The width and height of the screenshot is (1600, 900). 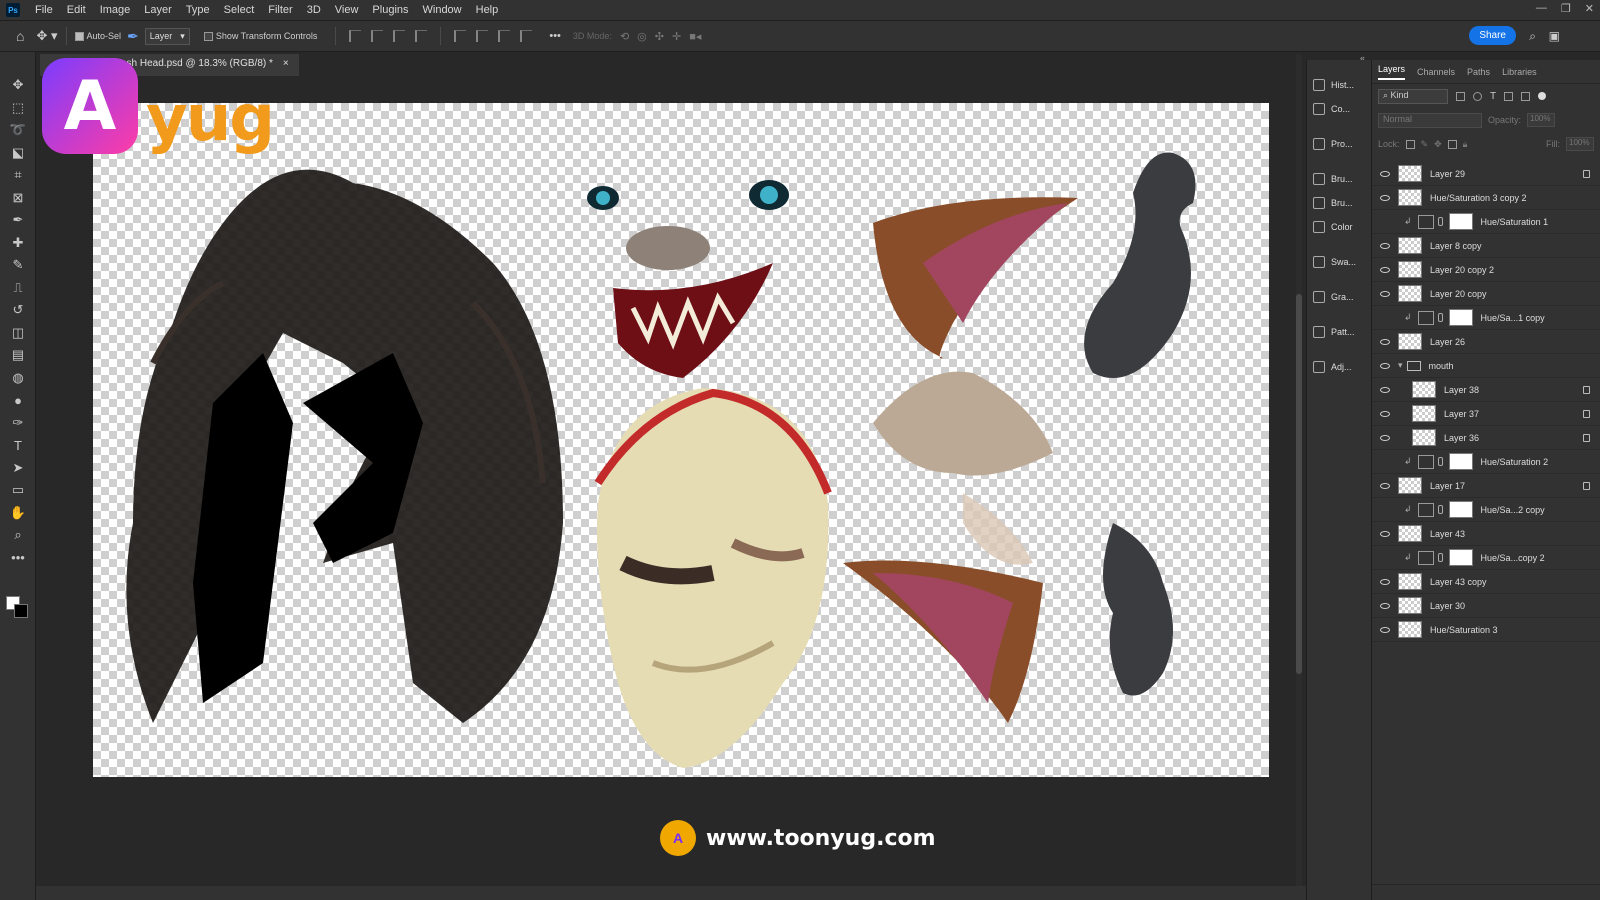 I want to click on brush-tool-icon: ✎, so click(x=18, y=265).